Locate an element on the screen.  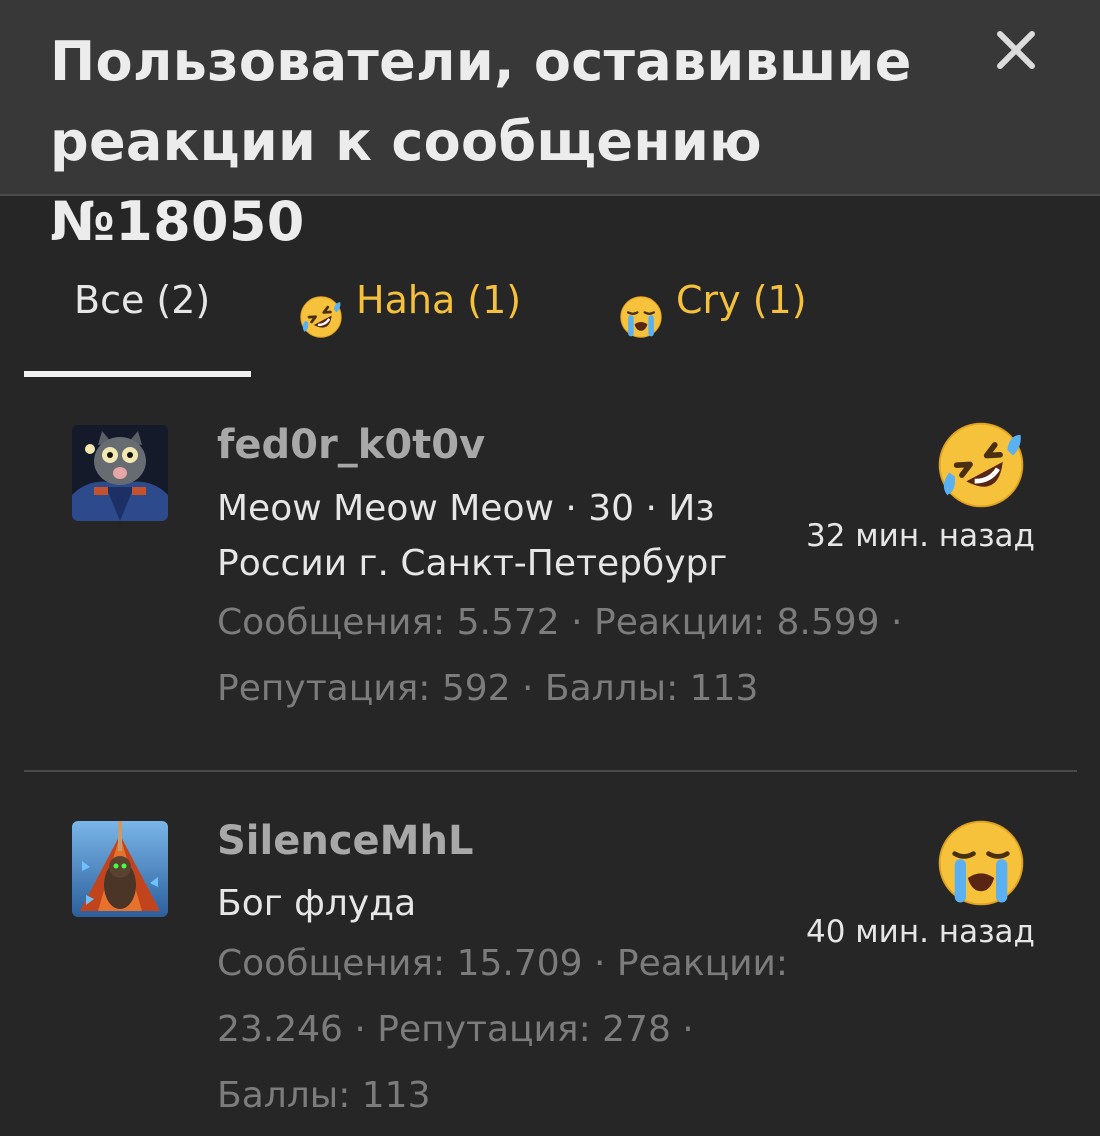
tab-haha-label: Haha (1) is located at coordinates (439, 300).